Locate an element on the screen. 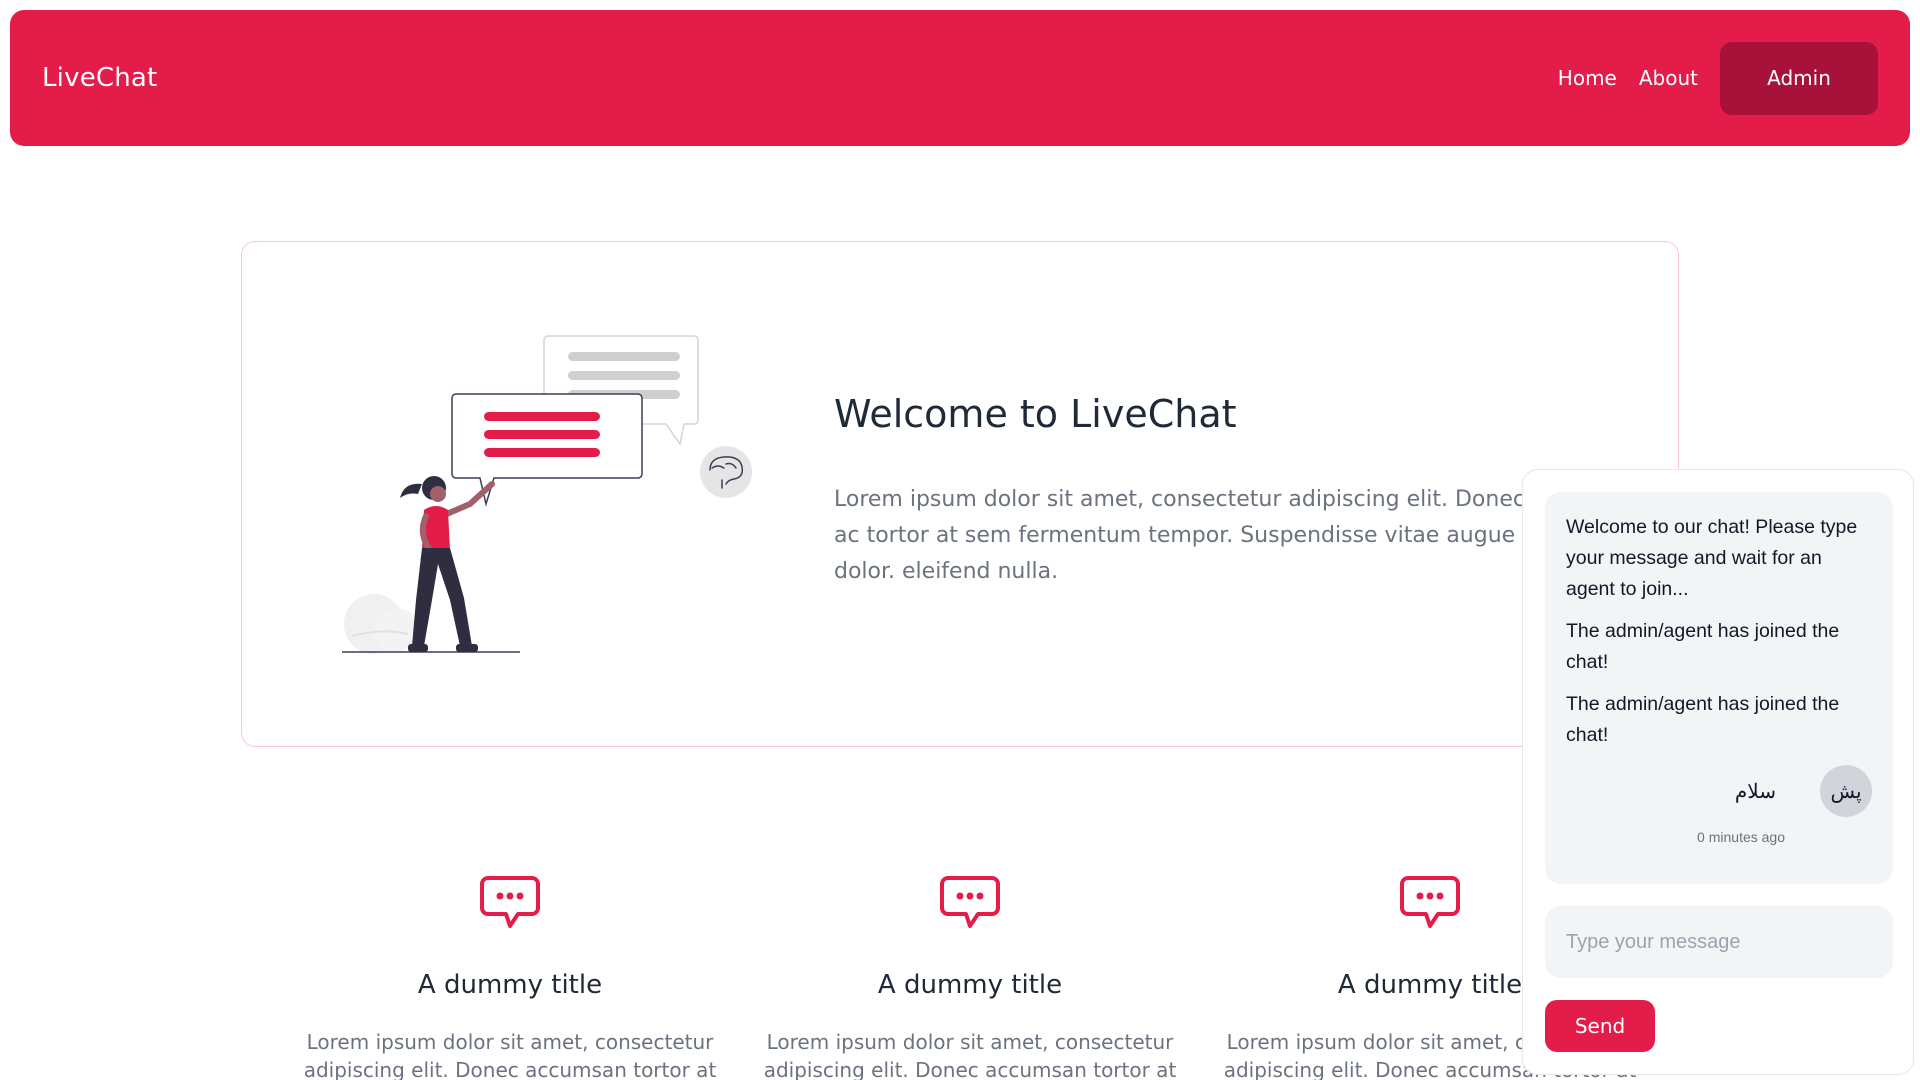  nav-links: Home About Admin is located at coordinates (1718, 78).